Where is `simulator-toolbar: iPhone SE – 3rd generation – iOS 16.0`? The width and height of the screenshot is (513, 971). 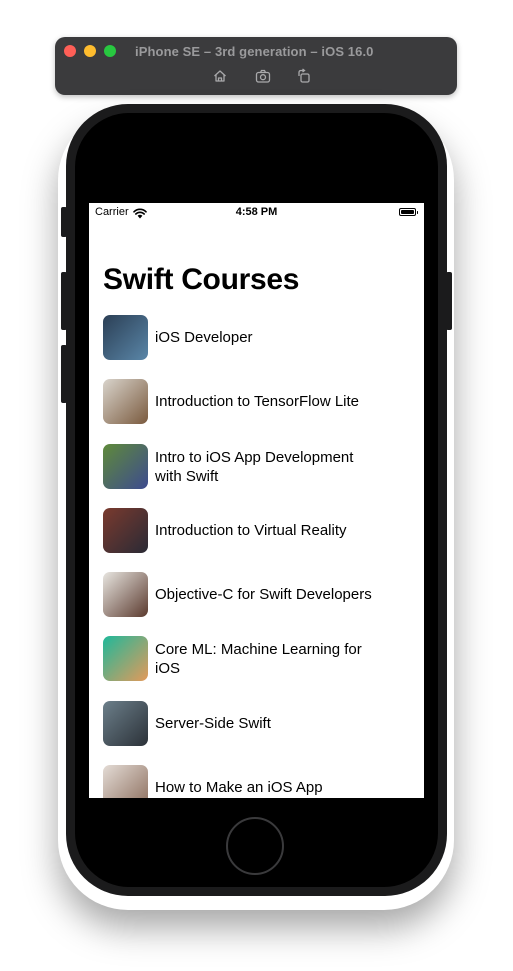
simulator-toolbar: iPhone SE – 3rd generation – iOS 16.0 is located at coordinates (256, 66).